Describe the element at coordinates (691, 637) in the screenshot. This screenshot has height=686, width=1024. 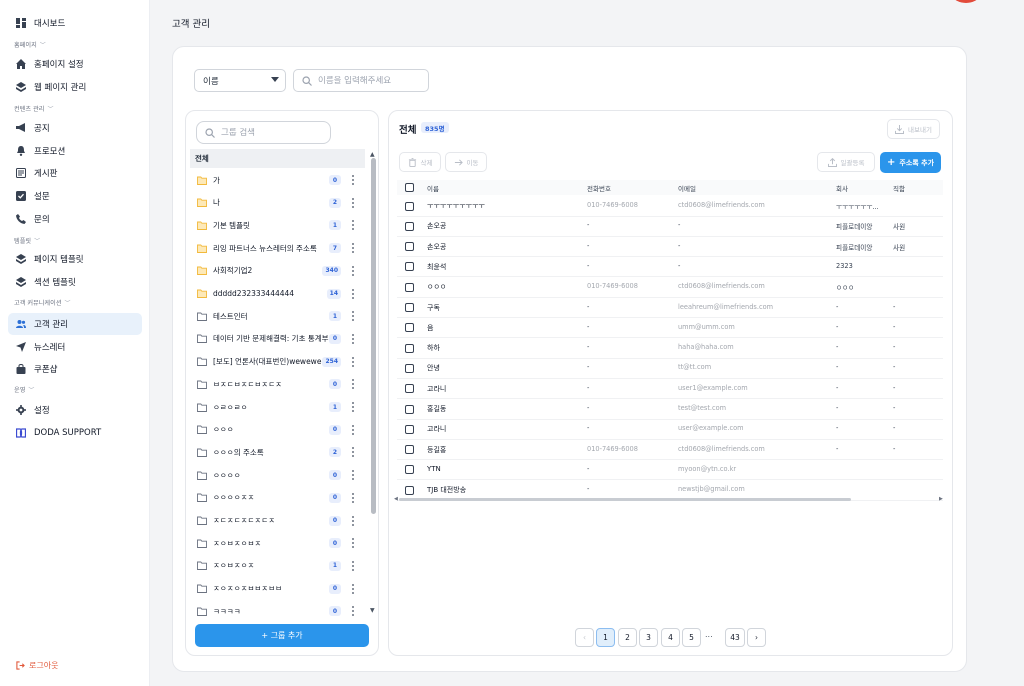
I see `page-button-5: 5` at that location.